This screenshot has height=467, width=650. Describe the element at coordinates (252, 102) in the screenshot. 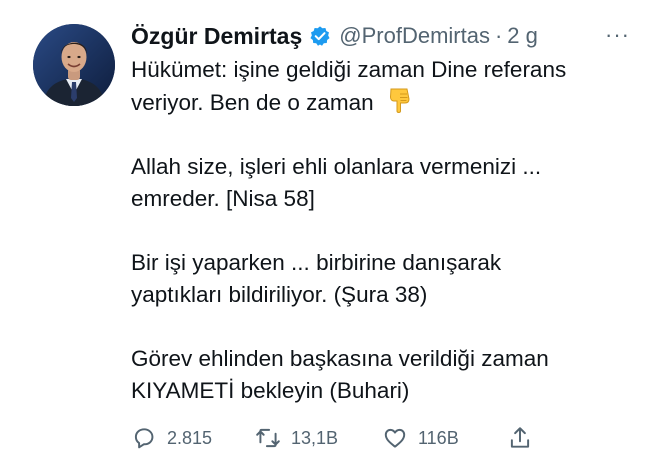

I see `tweet-line: veriyor. Ben de o zaman` at that location.